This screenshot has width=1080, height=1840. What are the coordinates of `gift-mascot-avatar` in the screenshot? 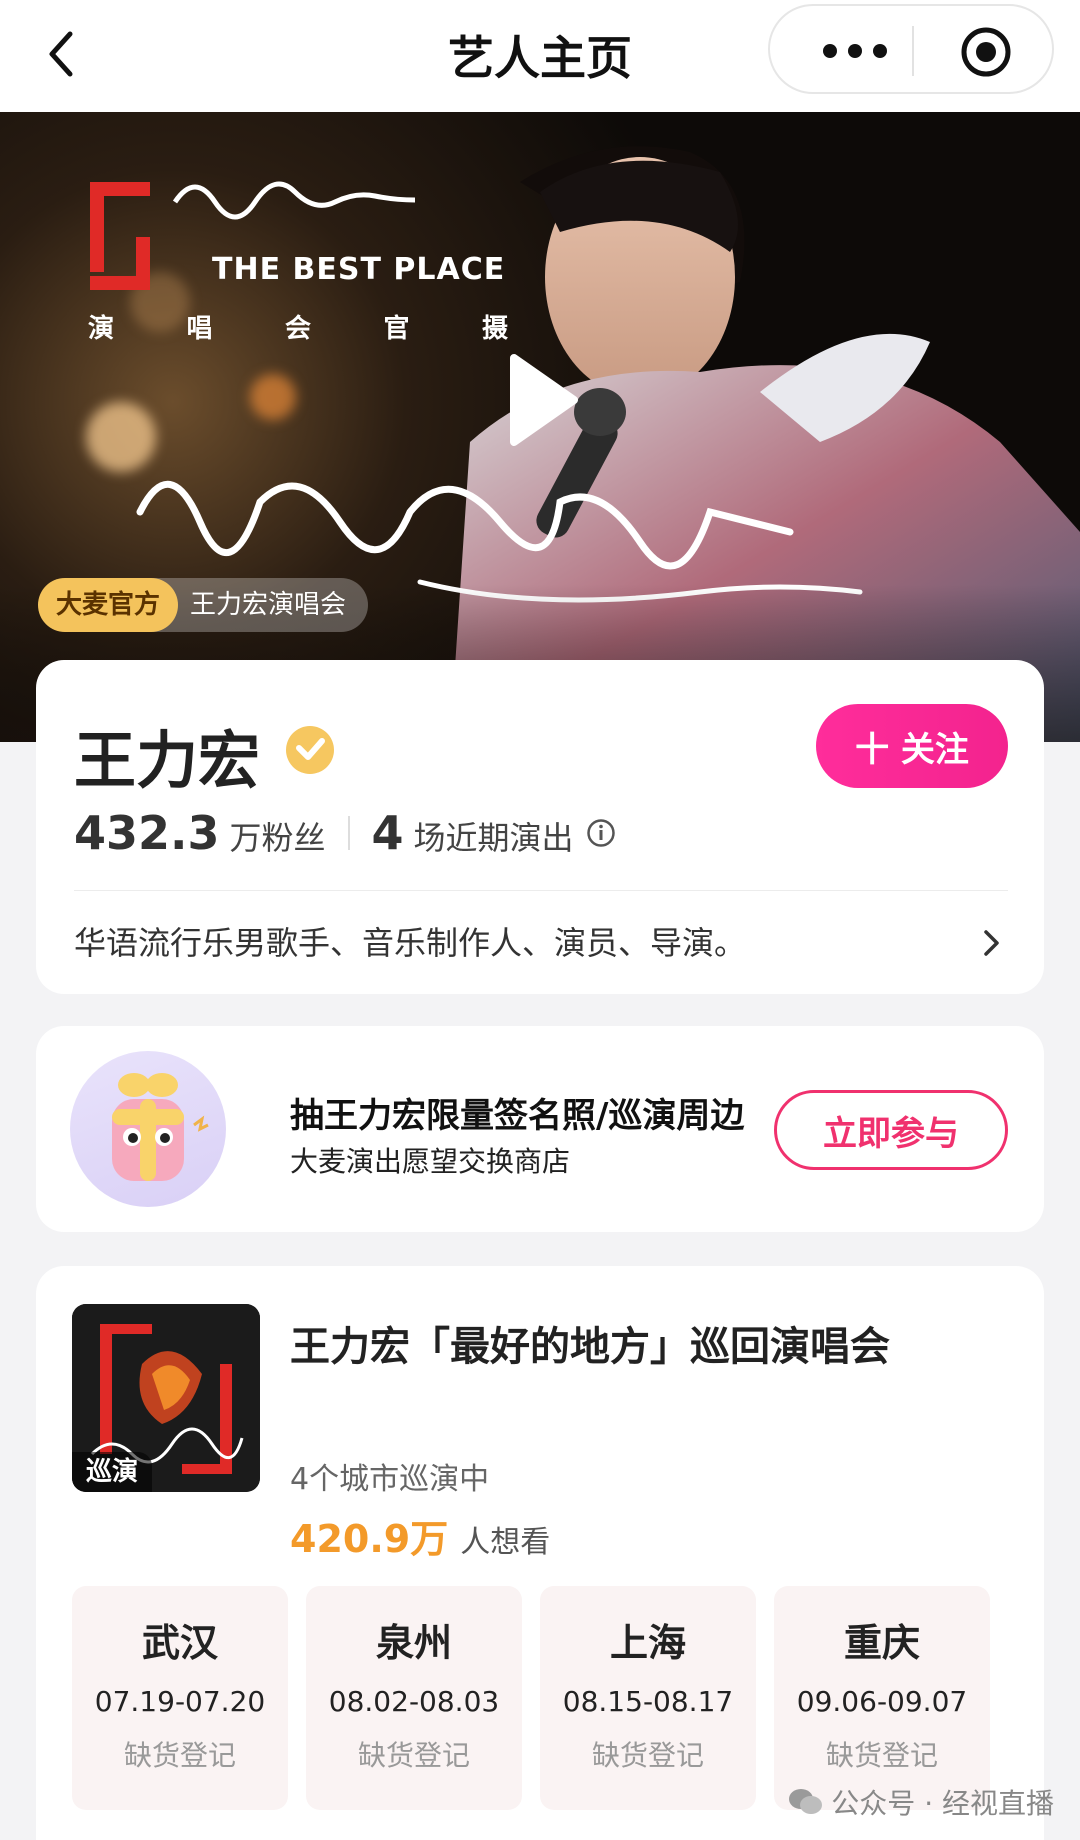 It's located at (148, 1129).